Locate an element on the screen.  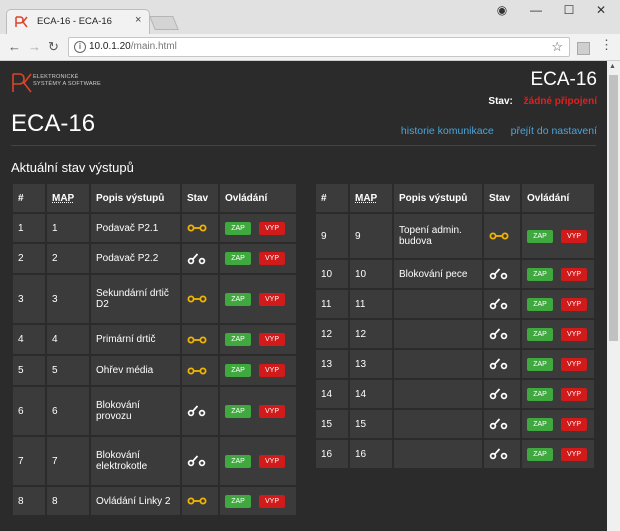
status-value: žádné připojení is located at coordinates (560, 101).